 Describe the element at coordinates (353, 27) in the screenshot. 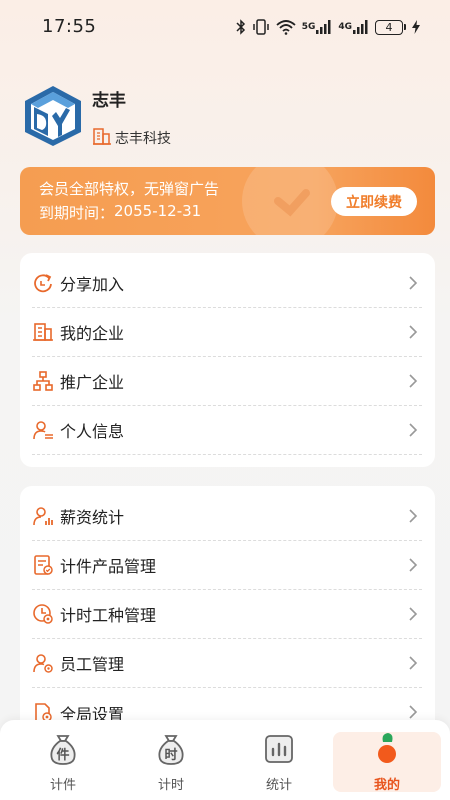

I see `signal-4g-icon: 4G` at that location.